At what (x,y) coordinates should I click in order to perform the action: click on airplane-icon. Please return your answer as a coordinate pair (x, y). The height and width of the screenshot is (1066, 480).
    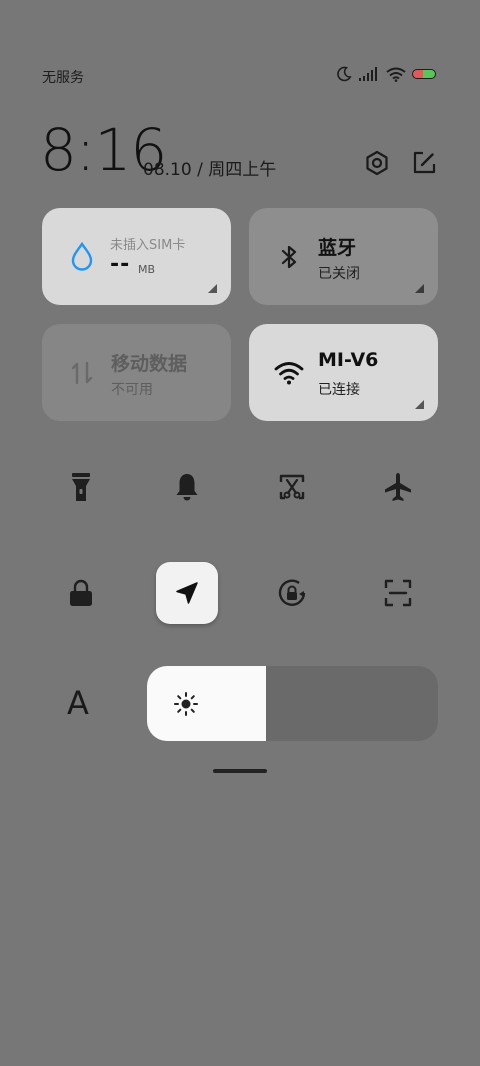
    Looking at the image, I should click on (398, 487).